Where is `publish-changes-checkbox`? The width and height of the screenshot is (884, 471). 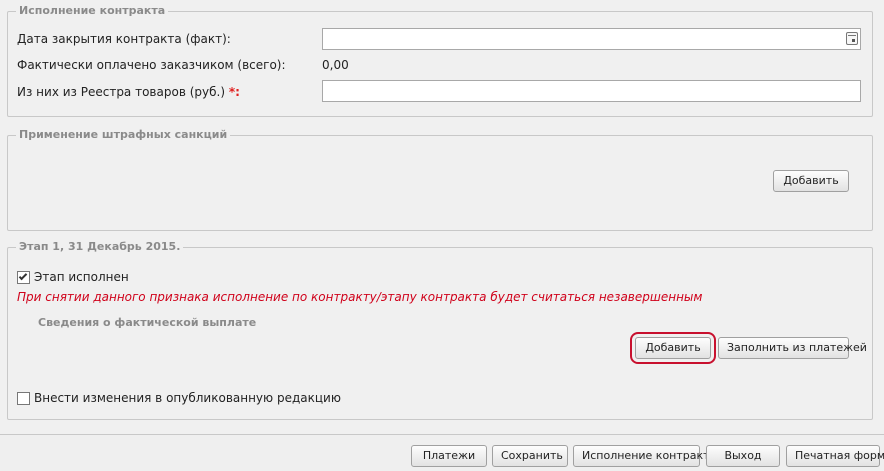 publish-changes-checkbox is located at coordinates (23, 398).